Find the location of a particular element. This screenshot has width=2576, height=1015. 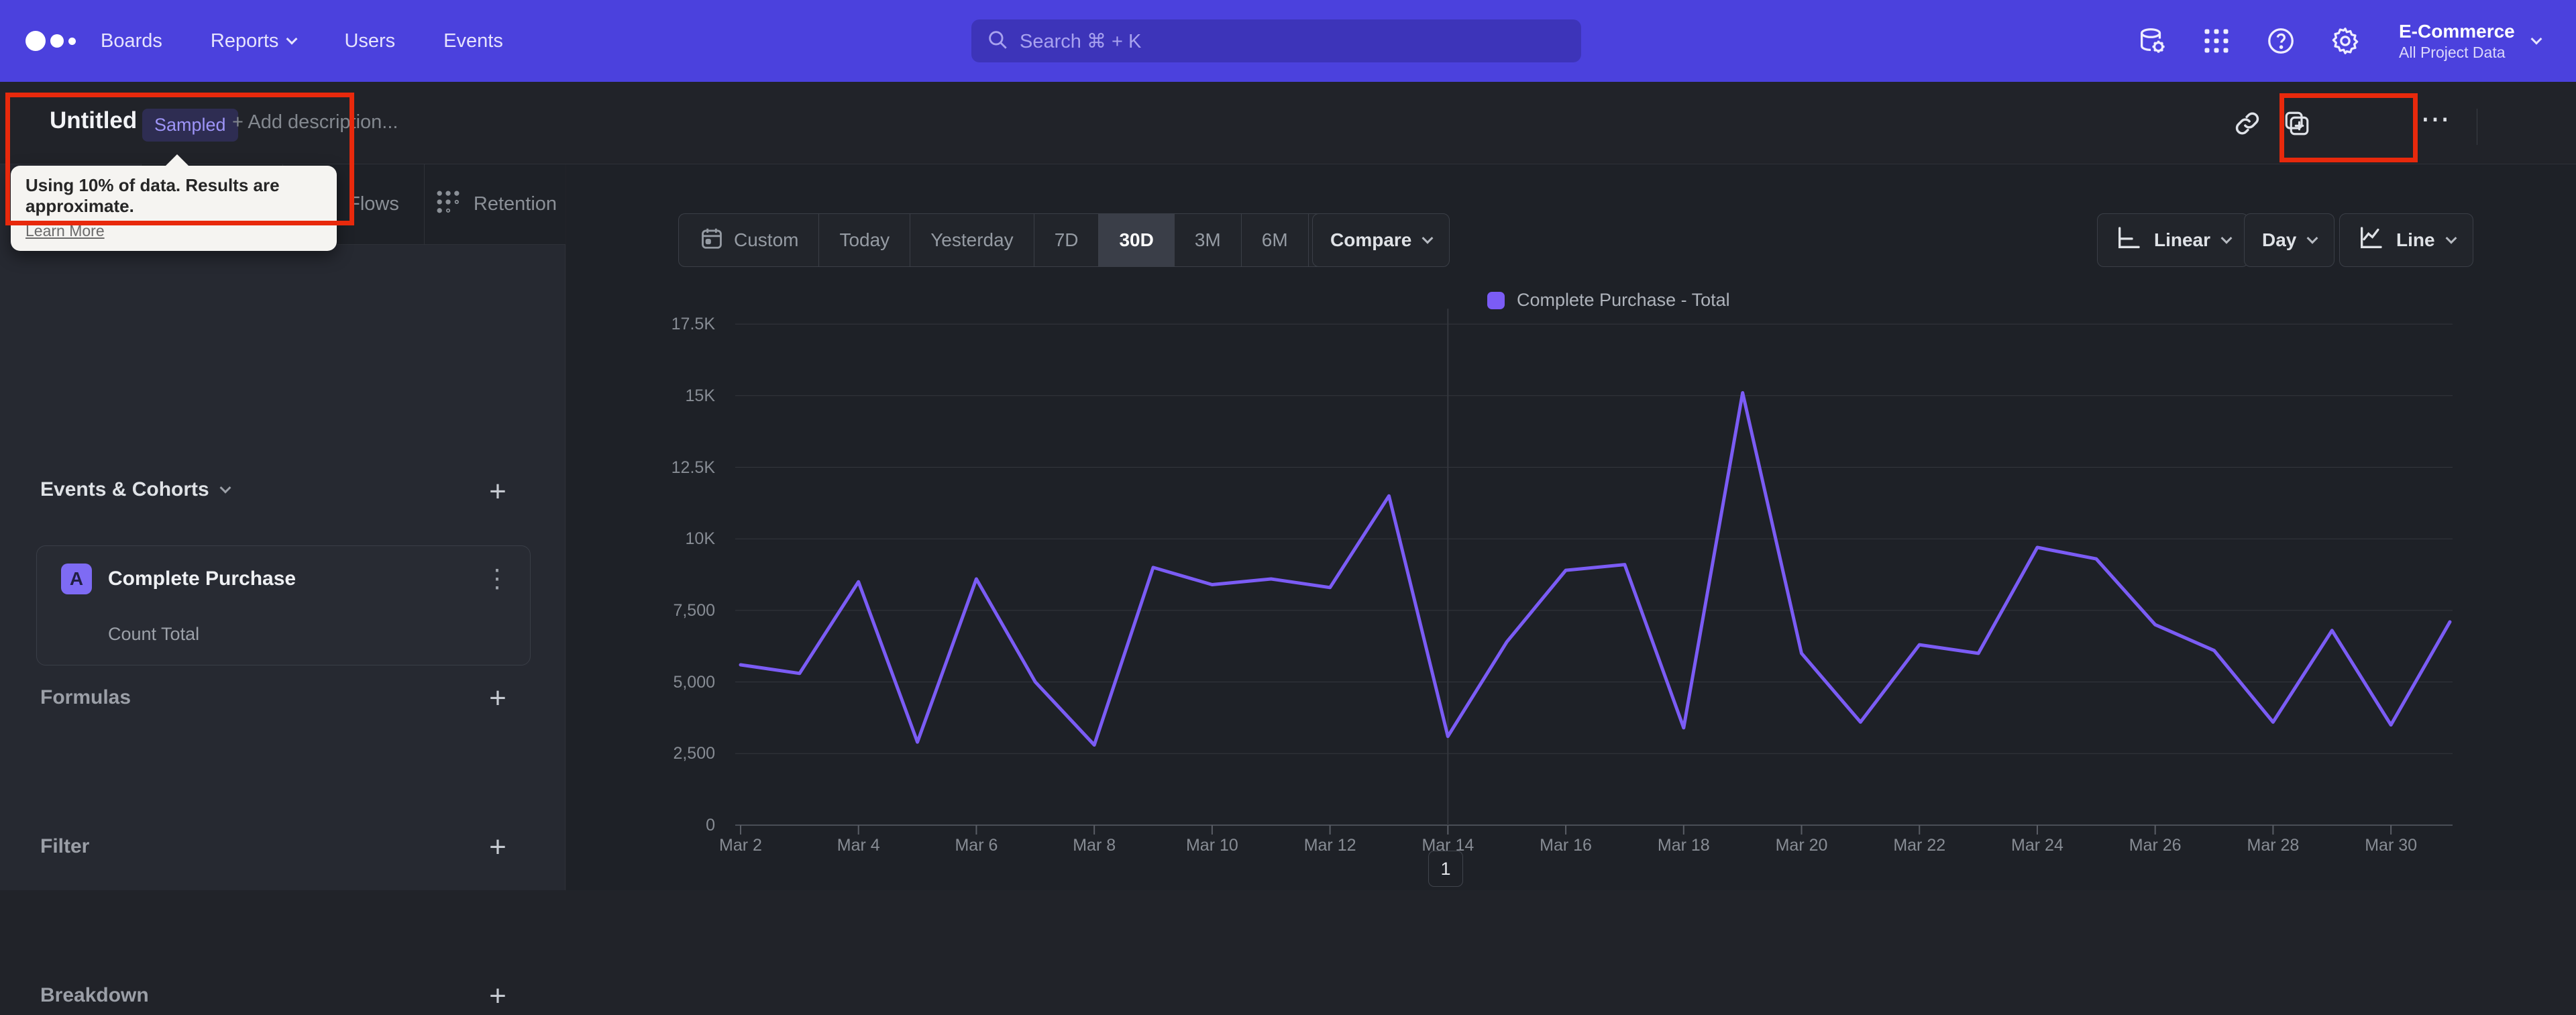

mixpanel-logo-icon is located at coordinates (50, 41).